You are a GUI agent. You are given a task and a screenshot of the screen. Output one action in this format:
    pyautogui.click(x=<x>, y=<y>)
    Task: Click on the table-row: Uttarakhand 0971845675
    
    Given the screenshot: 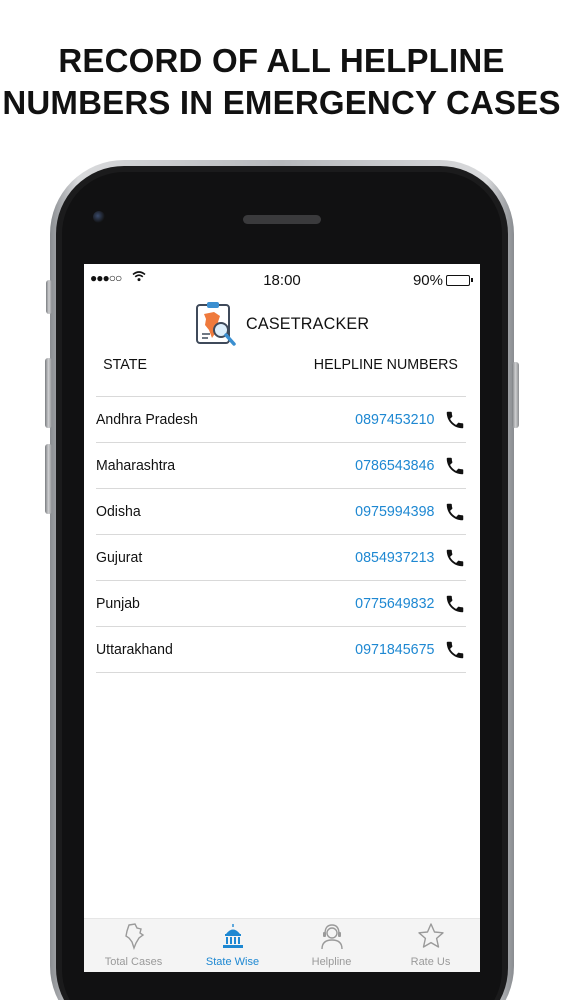 What is the action you would take?
    pyautogui.click(x=281, y=650)
    